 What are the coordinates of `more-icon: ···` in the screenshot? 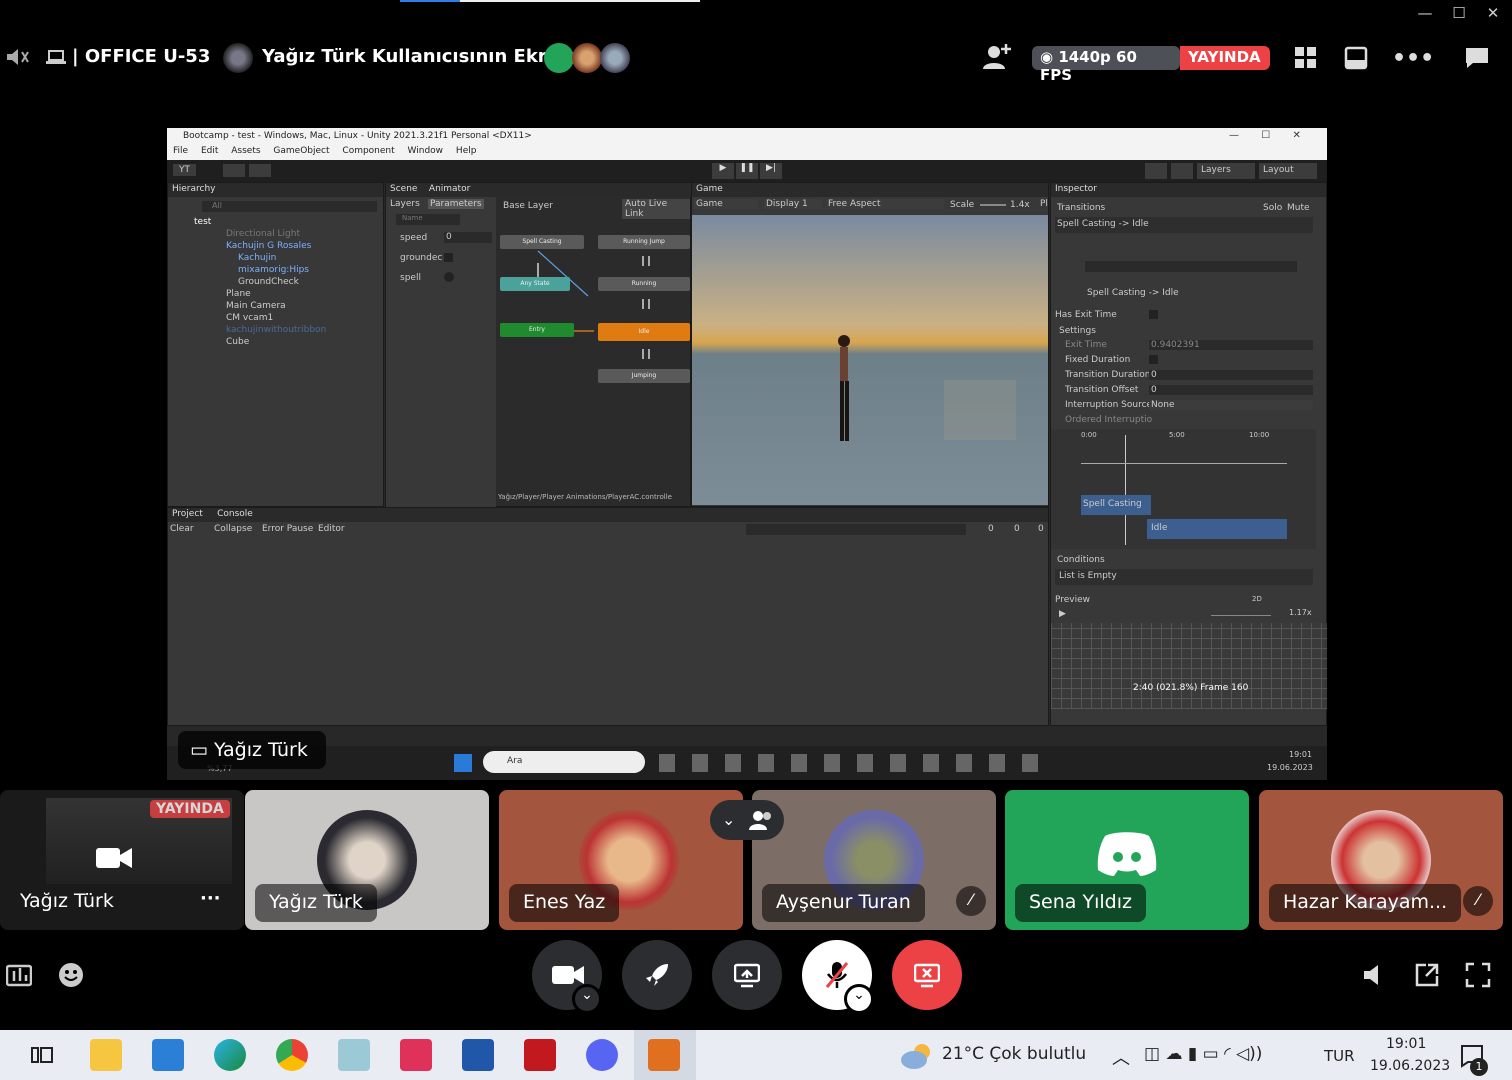 It's located at (210, 898).